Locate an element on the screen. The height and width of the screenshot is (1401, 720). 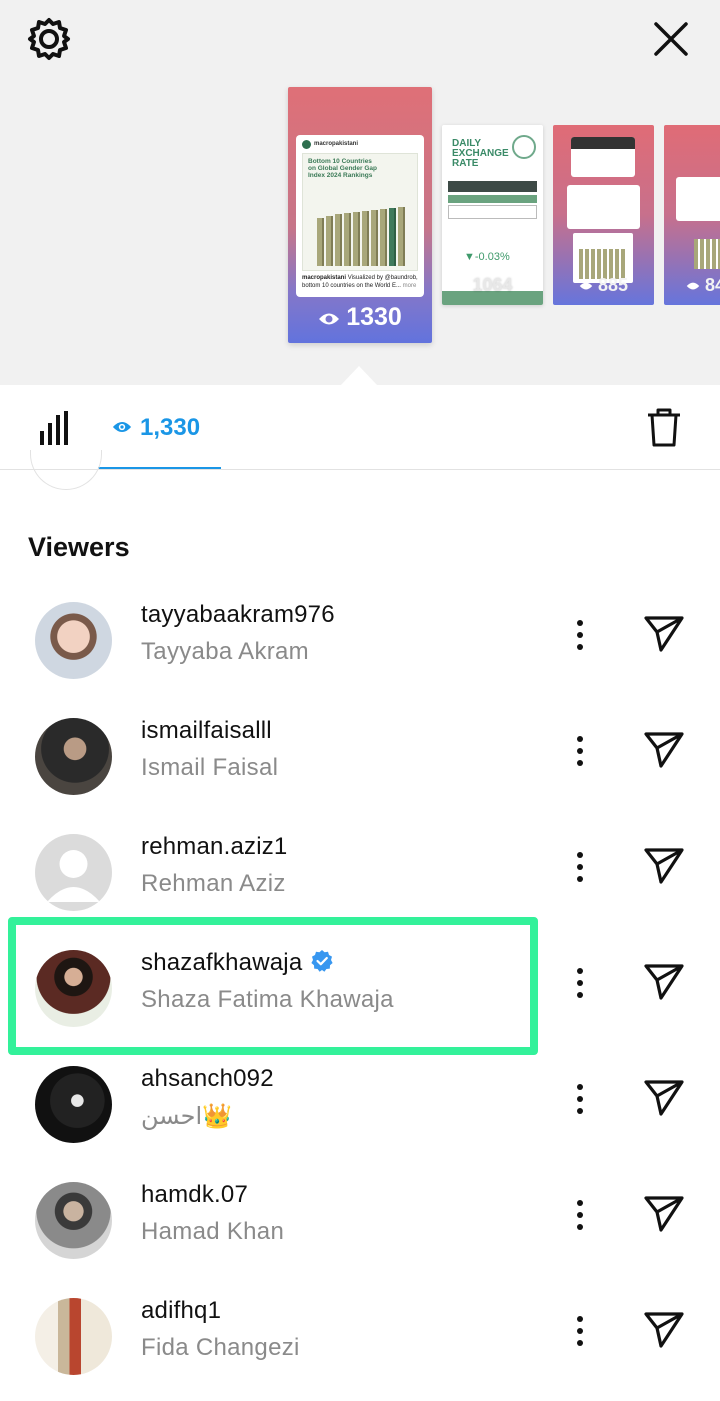
viewers-count: 1,330 is located at coordinates (170, 427).